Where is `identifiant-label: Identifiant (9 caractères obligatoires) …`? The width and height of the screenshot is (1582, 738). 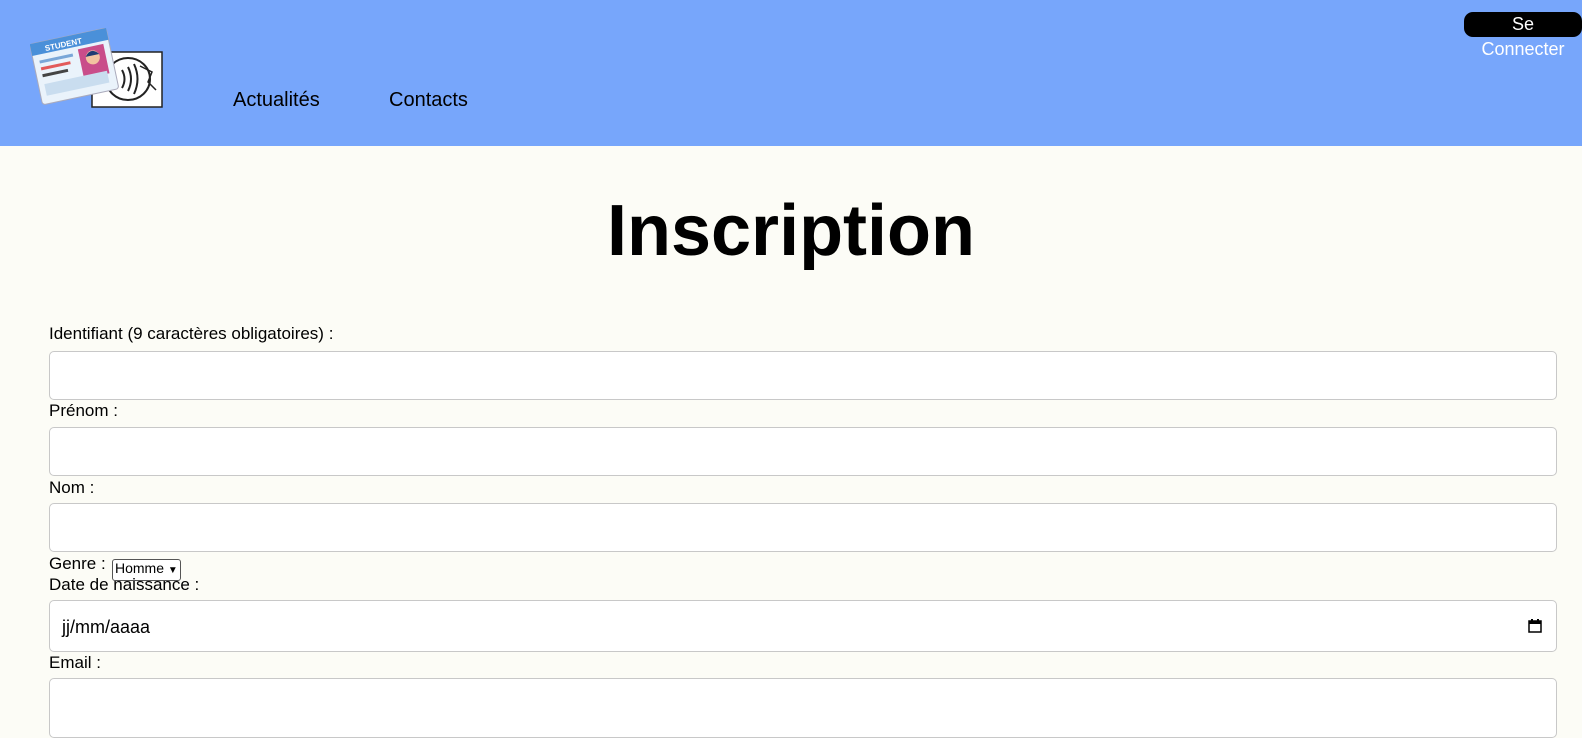
identifiant-label: Identifiant (9 caractères obligatoires) … is located at coordinates (191, 333).